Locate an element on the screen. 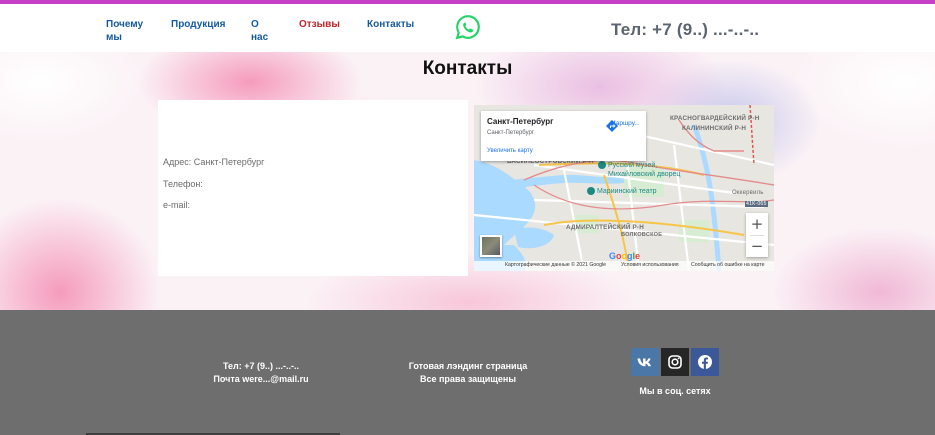 Image resolution: width=935 pixels, height=435 pixels. nav-item-why-us: Почему мы is located at coordinates (127, 31).